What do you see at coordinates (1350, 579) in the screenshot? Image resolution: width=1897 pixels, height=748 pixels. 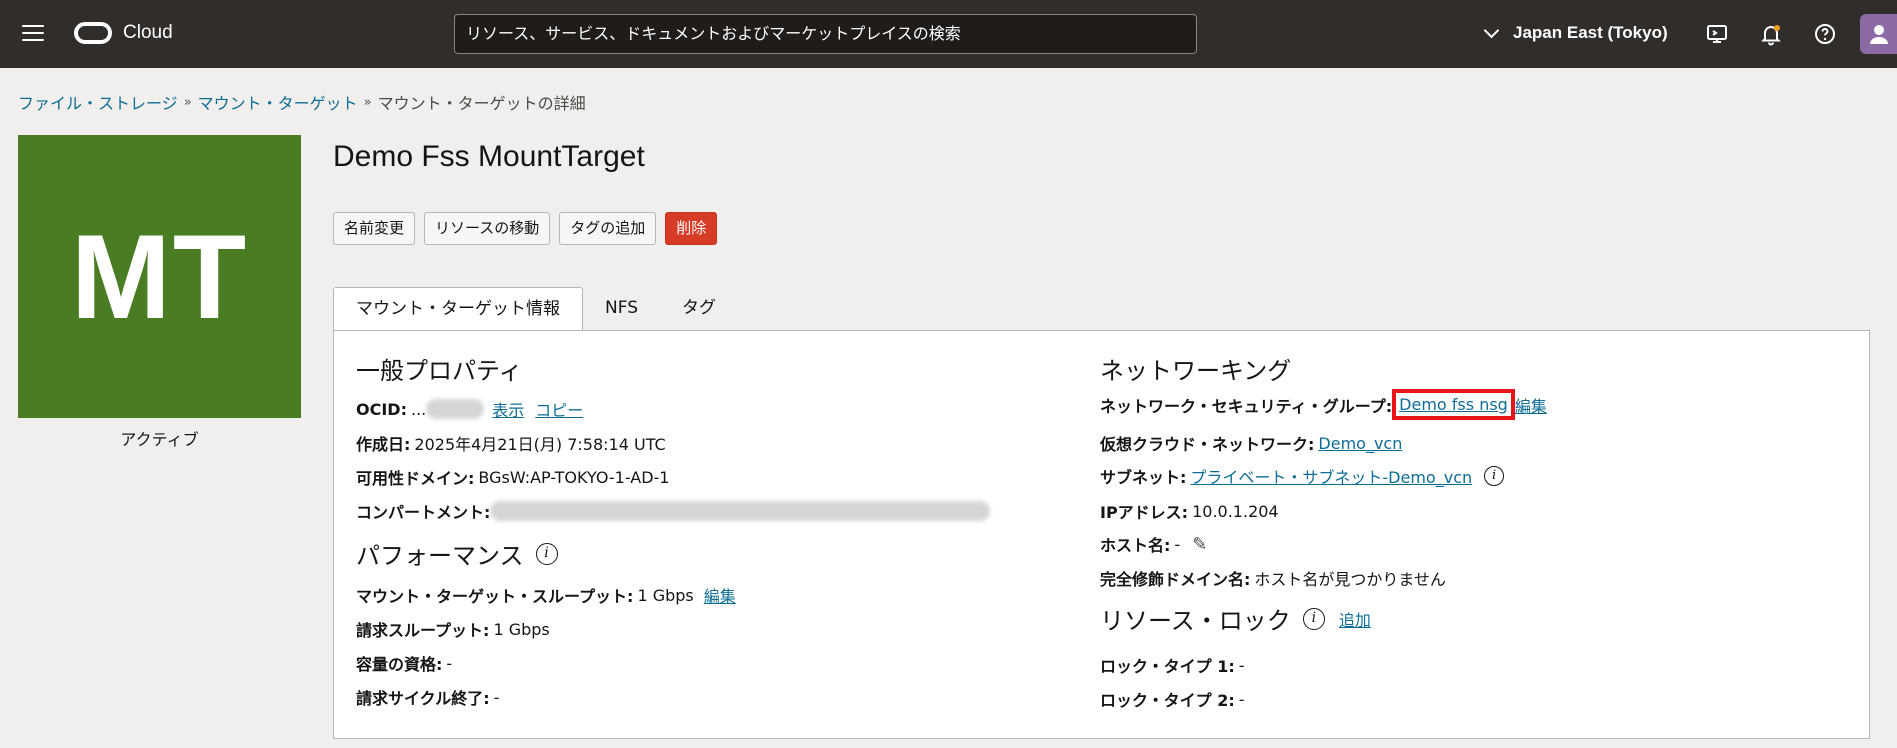 I see `fqdn-value: ホスト名が見つかりません` at bounding box center [1350, 579].